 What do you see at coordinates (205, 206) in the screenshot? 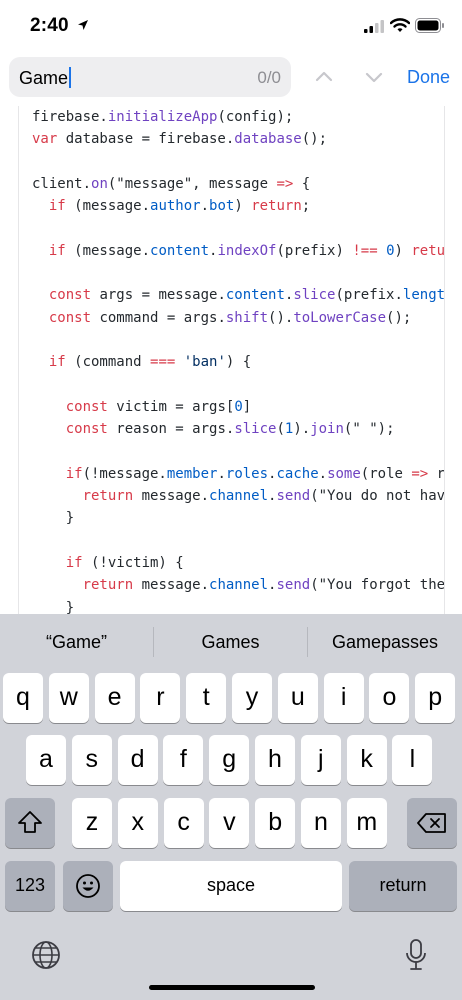
I see `code-token: .` at bounding box center [205, 206].